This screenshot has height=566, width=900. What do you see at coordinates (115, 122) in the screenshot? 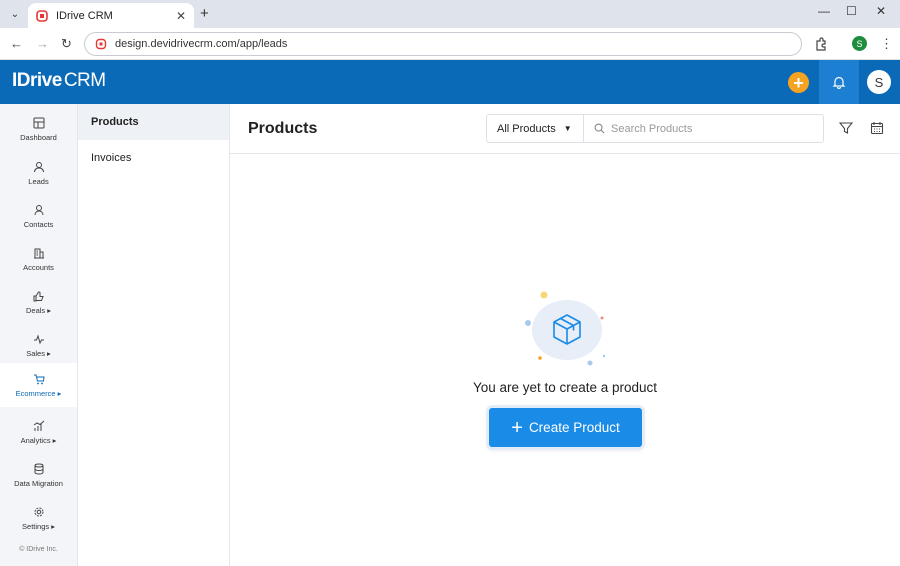
I see `subnav-item-label: Products` at bounding box center [115, 122].